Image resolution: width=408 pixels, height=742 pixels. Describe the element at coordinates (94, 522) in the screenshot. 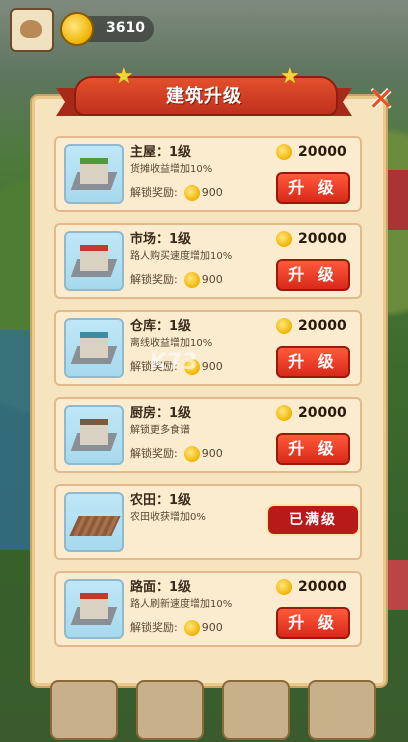

I see `farmland-icon` at that location.